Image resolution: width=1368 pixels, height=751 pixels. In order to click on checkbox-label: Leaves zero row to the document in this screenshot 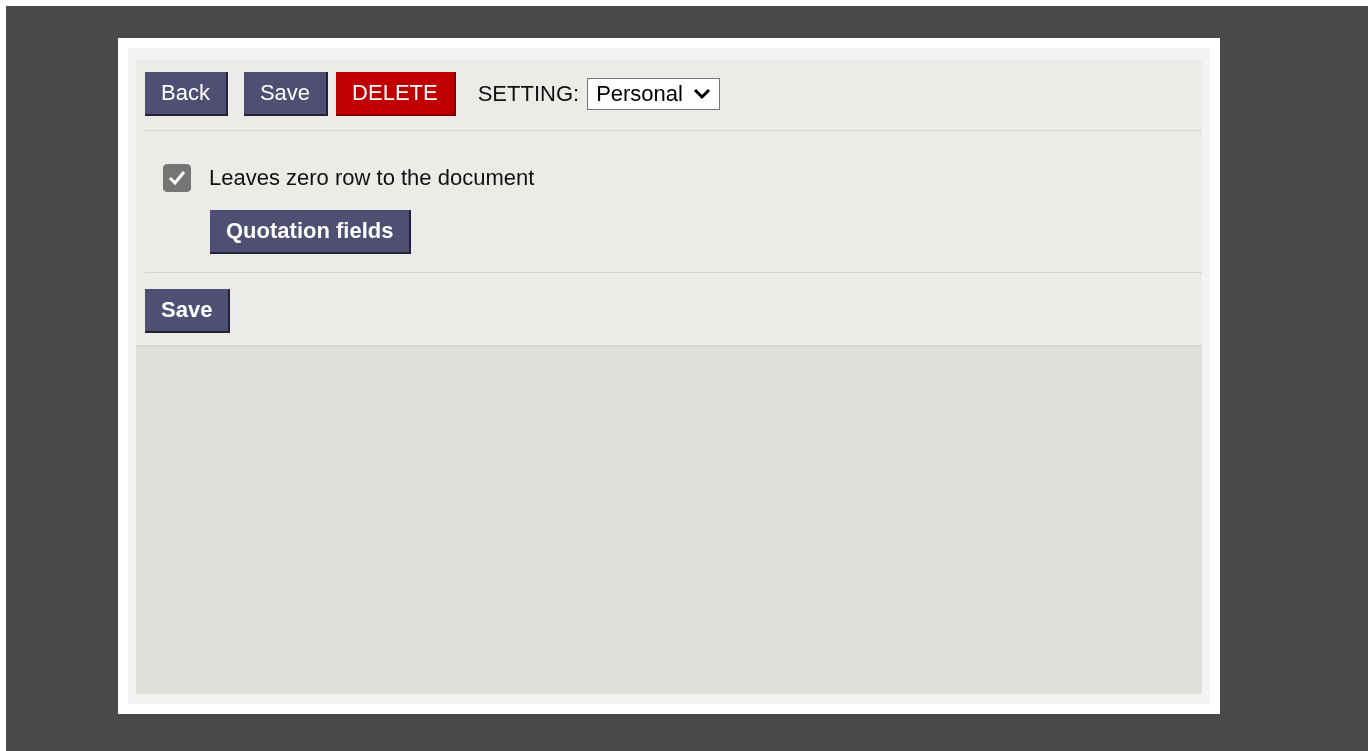, I will do `click(372, 178)`.